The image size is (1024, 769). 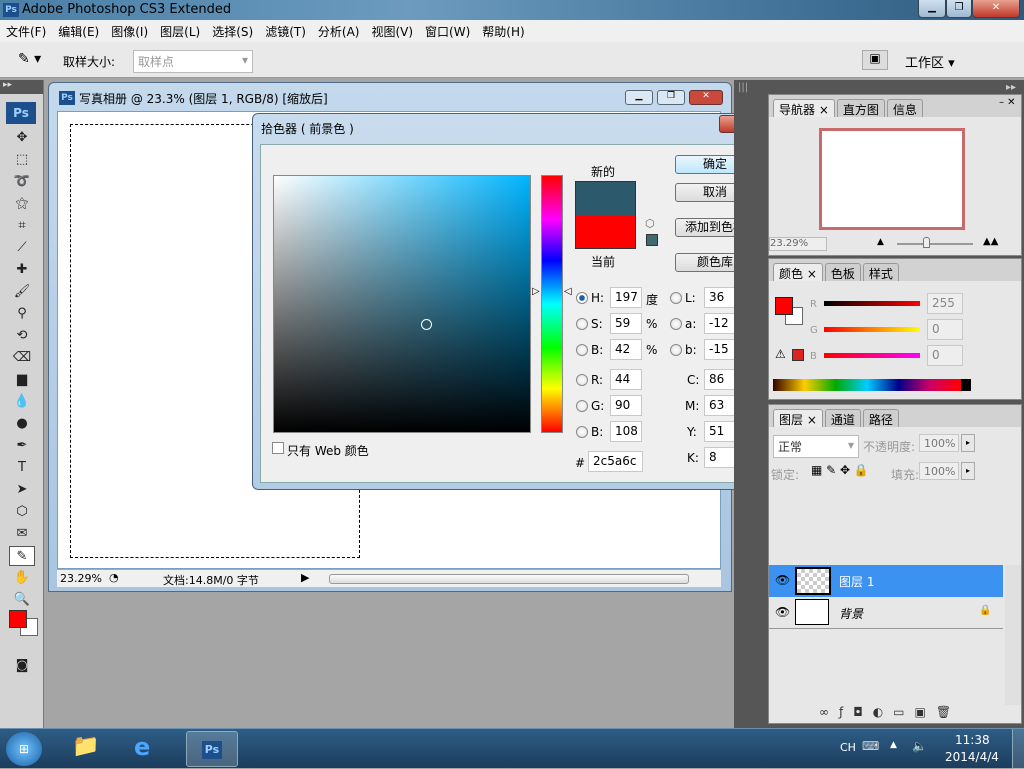 I want to click on restore-button: ❐, so click(x=959, y=9).